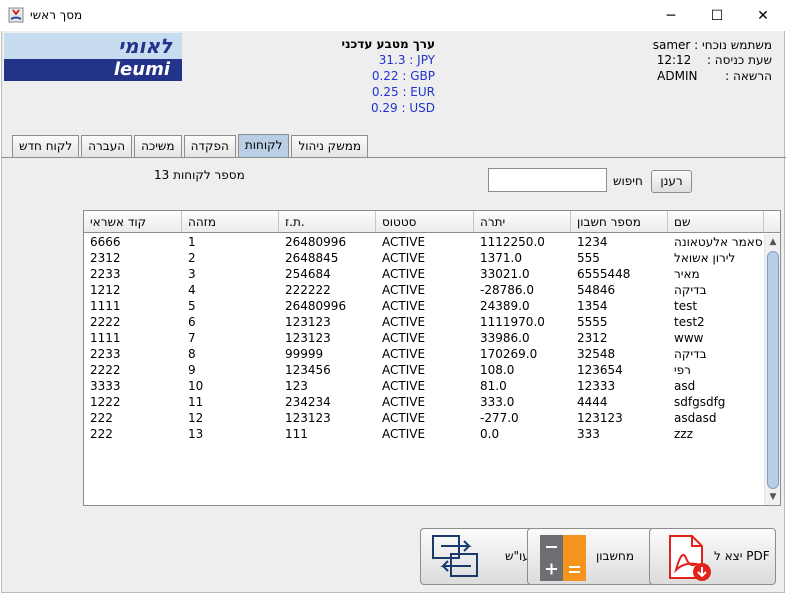 The height and width of the screenshot is (594, 786). What do you see at coordinates (522, 322) in the screenshot?
I see `table-cell: 1111970.0` at bounding box center [522, 322].